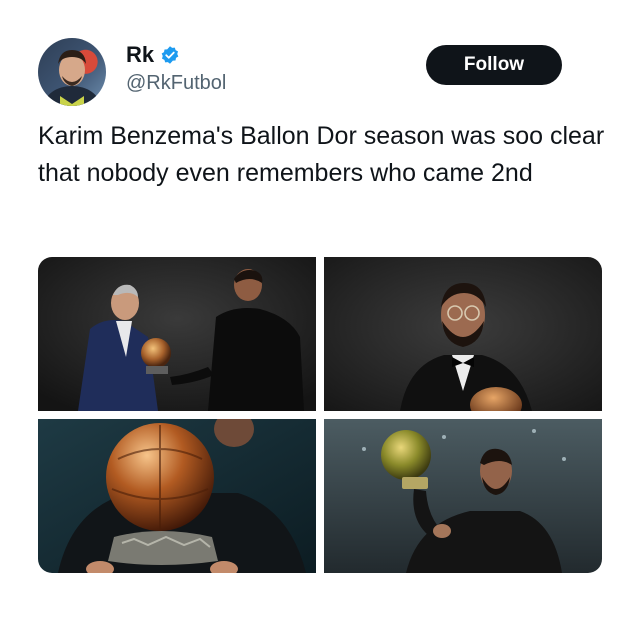 This screenshot has width=640, height=640. Describe the element at coordinates (176, 83) in the screenshot. I see `author-handle: @RkFutbol` at that location.